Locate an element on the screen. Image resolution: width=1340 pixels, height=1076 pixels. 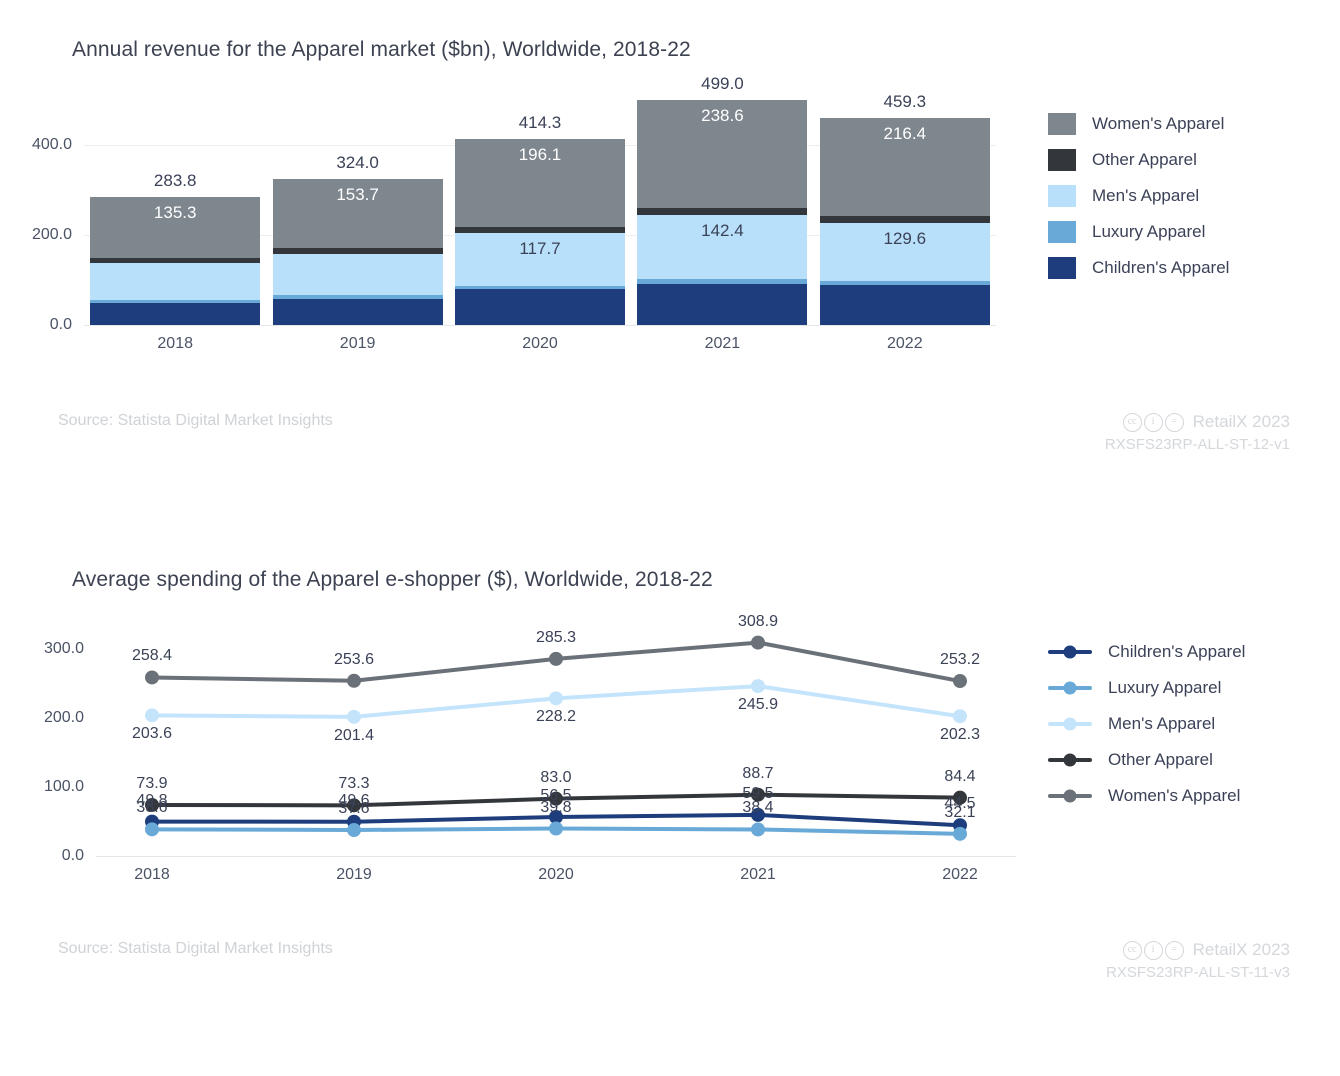
data-point-label: 83.0 is located at coordinates (556, 777).